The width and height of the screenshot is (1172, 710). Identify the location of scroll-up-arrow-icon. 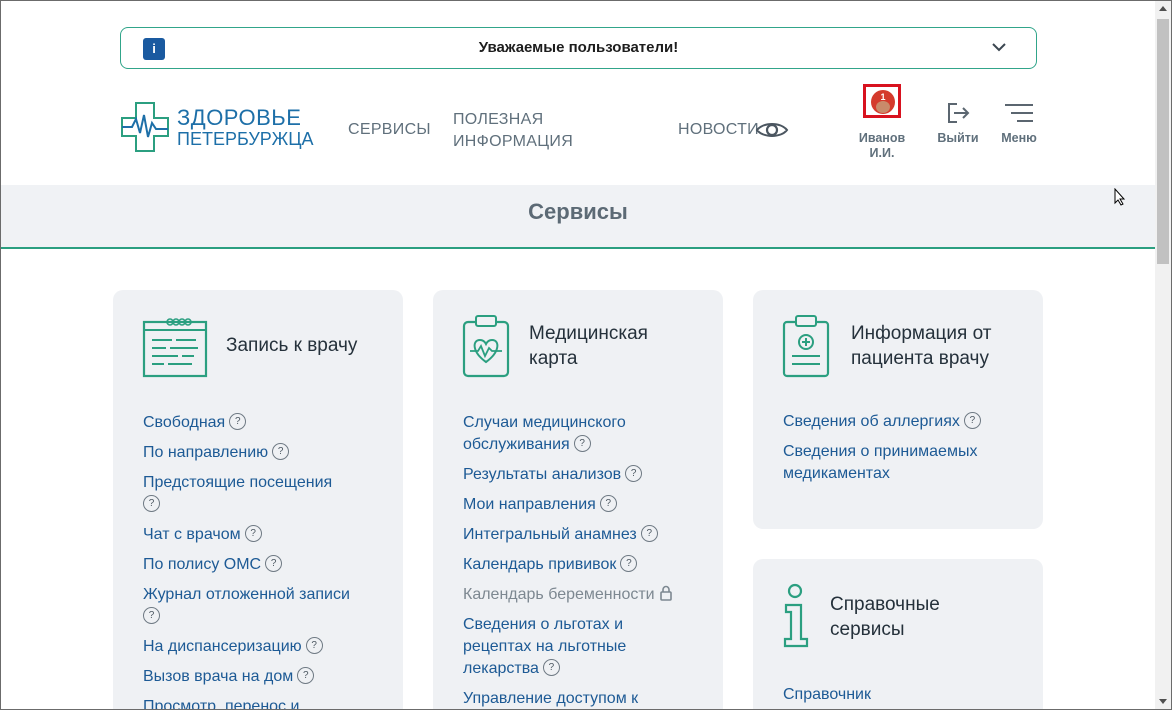
(1163, 9).